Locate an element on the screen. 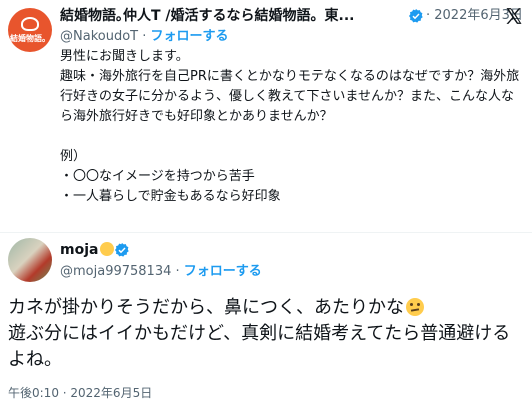 This screenshot has height=408, width=532. sad-face-emoji-icon is located at coordinates (415, 307).